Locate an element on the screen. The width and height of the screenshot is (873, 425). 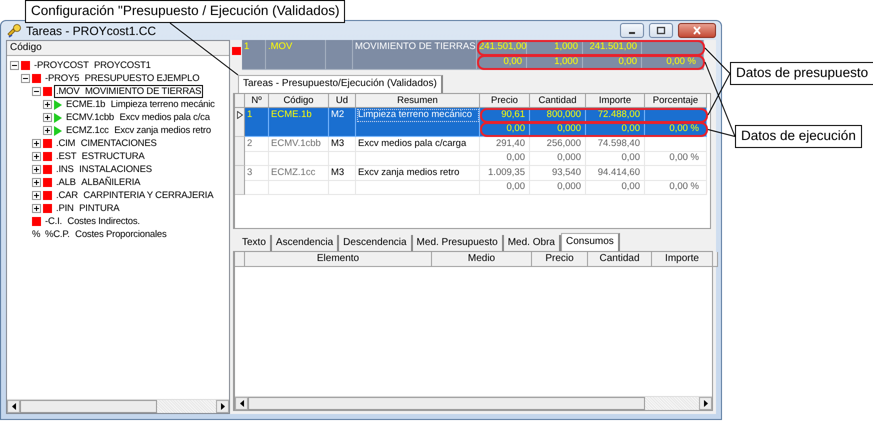
window-title: Tareas - PROYcost1.CC is located at coordinates (91, 31).